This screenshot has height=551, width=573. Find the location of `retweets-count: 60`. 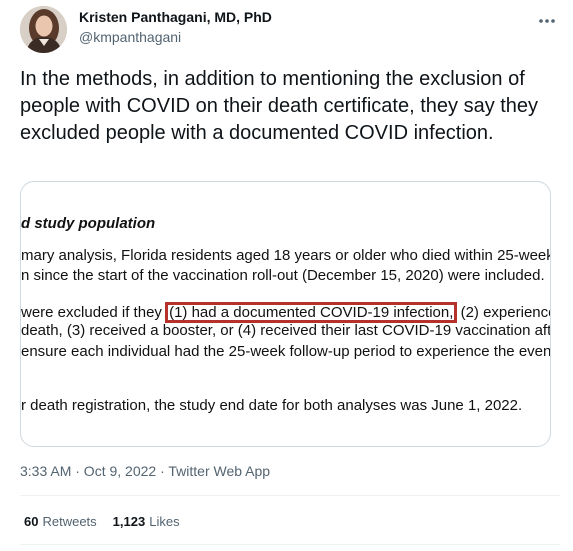

retweets-count: 60 is located at coordinates (31, 521).